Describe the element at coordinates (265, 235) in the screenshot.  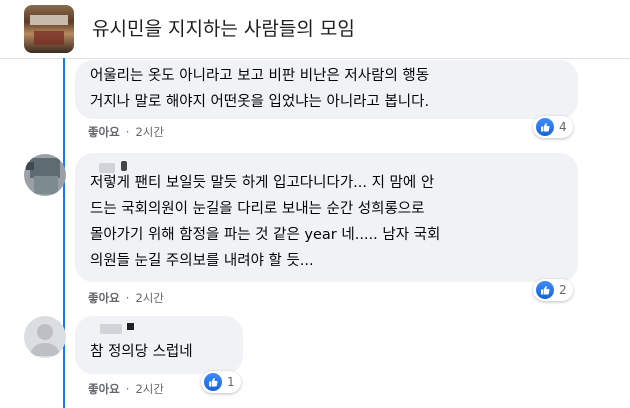
I see `comment-text-line: 몰아가기 위해 함정을 파는 것 같은 year 네..... 남자 국회` at that location.